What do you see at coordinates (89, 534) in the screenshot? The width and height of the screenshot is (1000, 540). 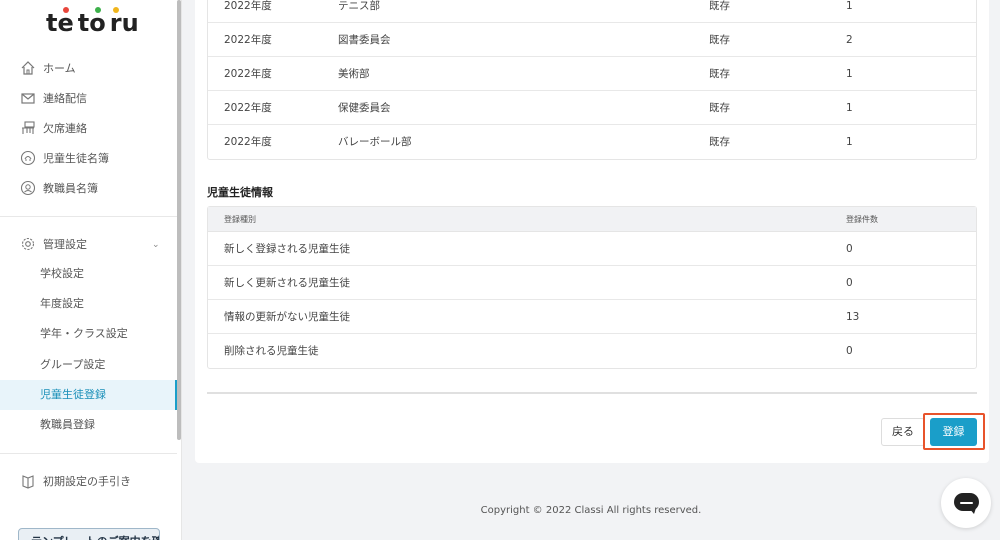 I see `template-guide-button: テンプレートのご案内を確認` at bounding box center [89, 534].